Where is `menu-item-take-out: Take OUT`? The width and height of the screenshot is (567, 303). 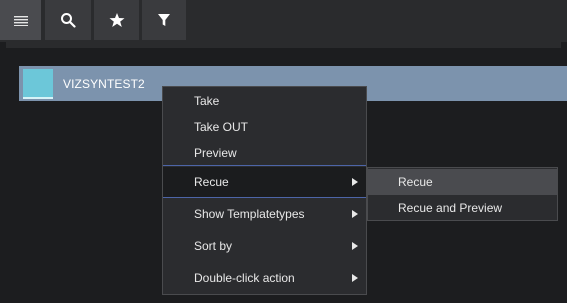 menu-item-take-out: Take OUT is located at coordinates (264, 127).